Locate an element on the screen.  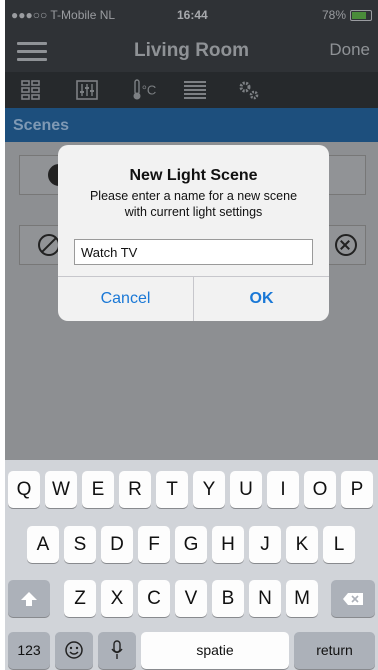
page-title: Living Room is located at coordinates (191, 50).